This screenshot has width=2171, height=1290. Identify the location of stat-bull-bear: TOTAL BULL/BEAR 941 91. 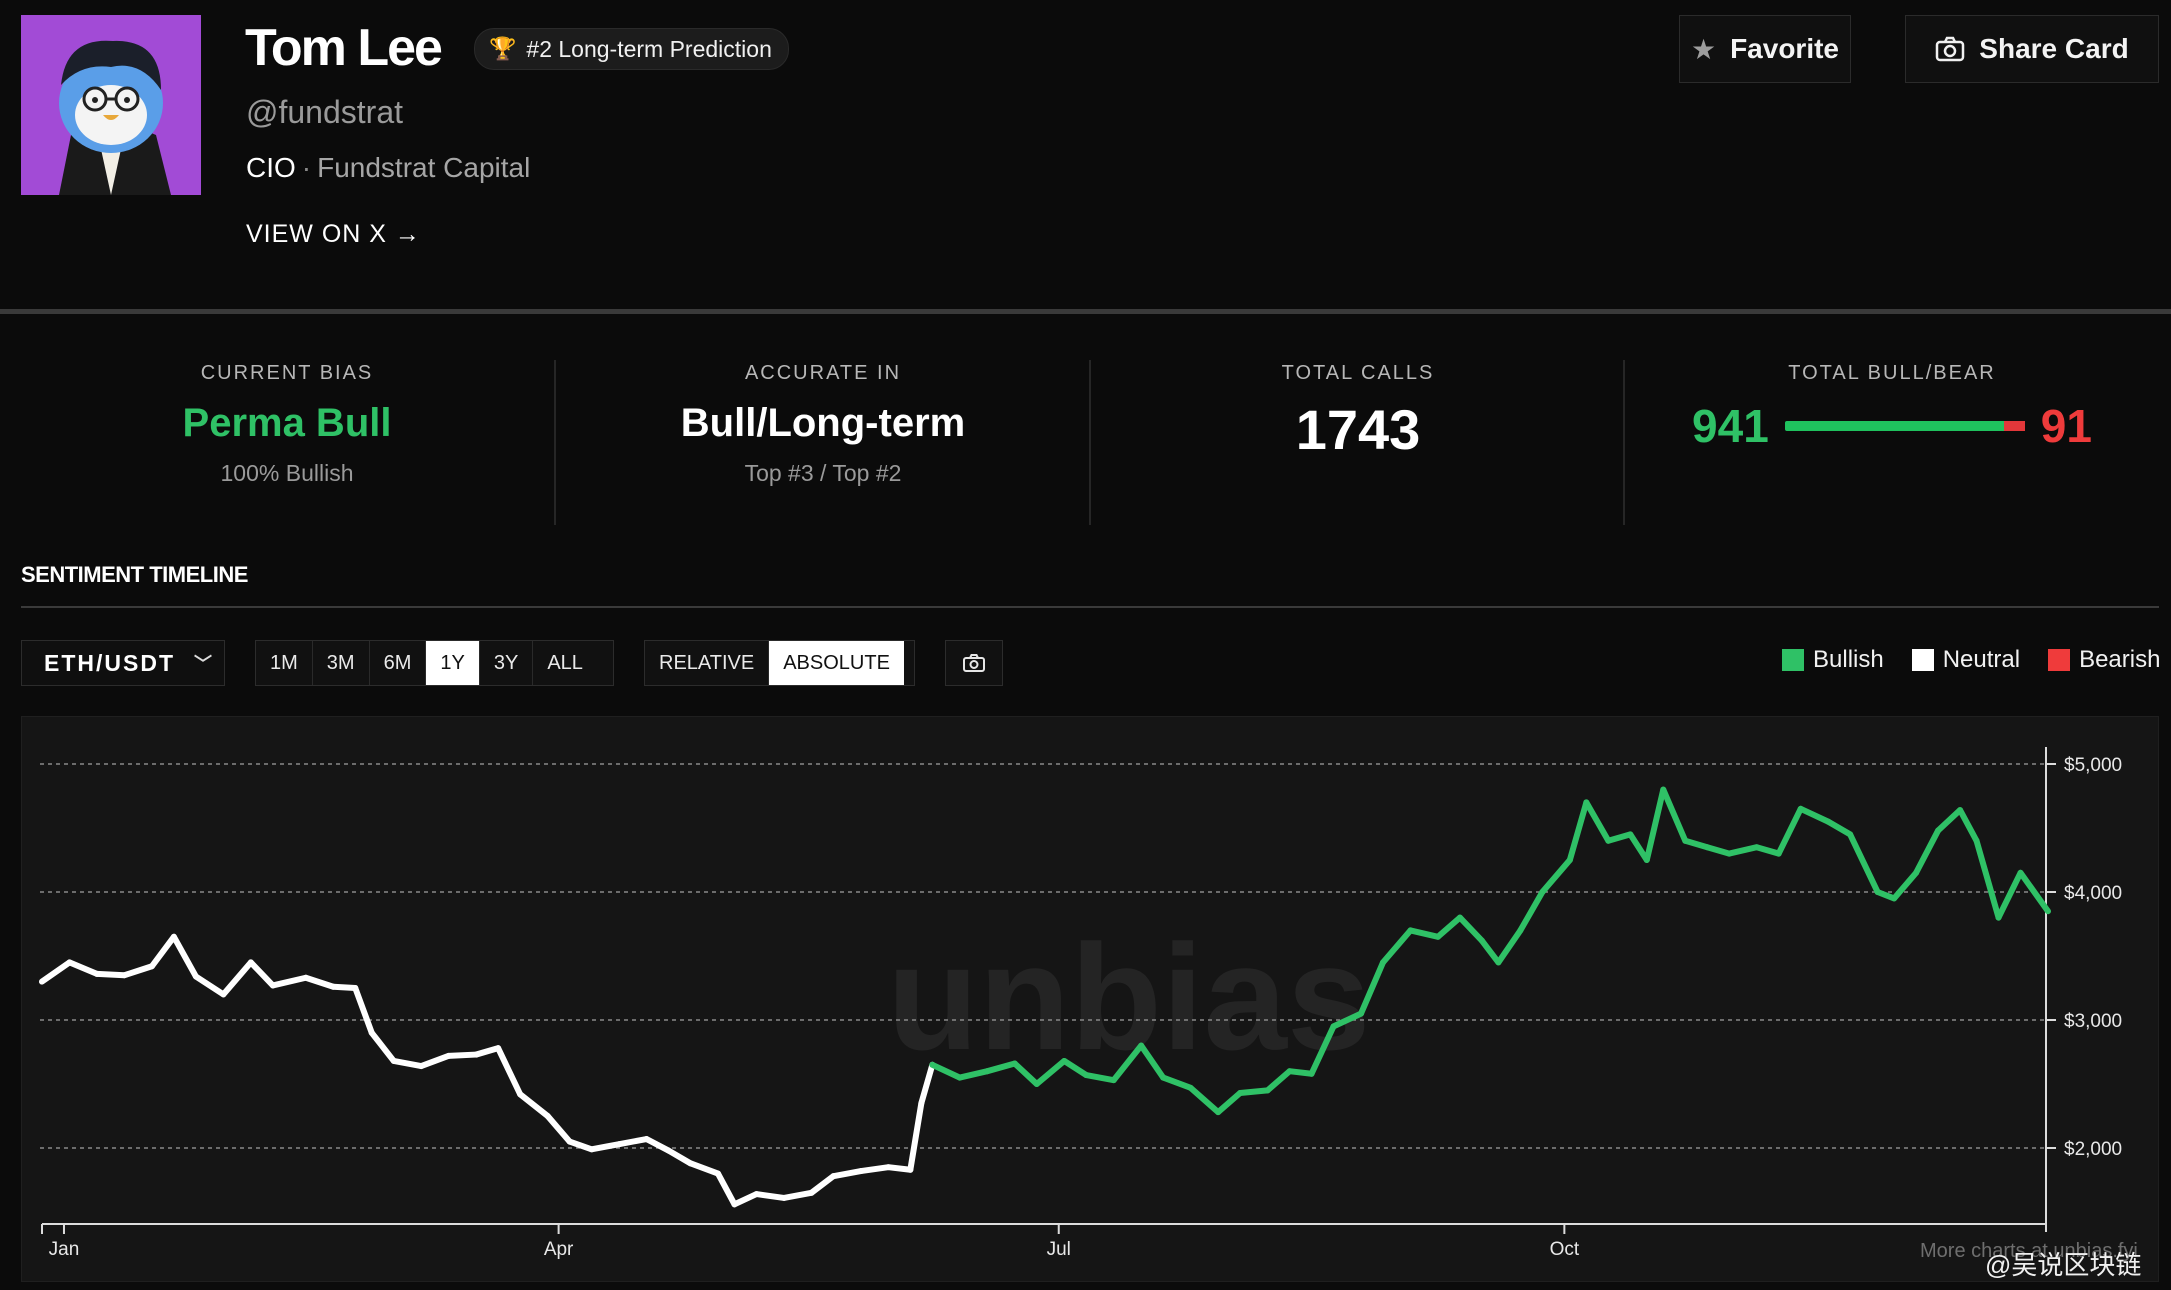
(1892, 407).